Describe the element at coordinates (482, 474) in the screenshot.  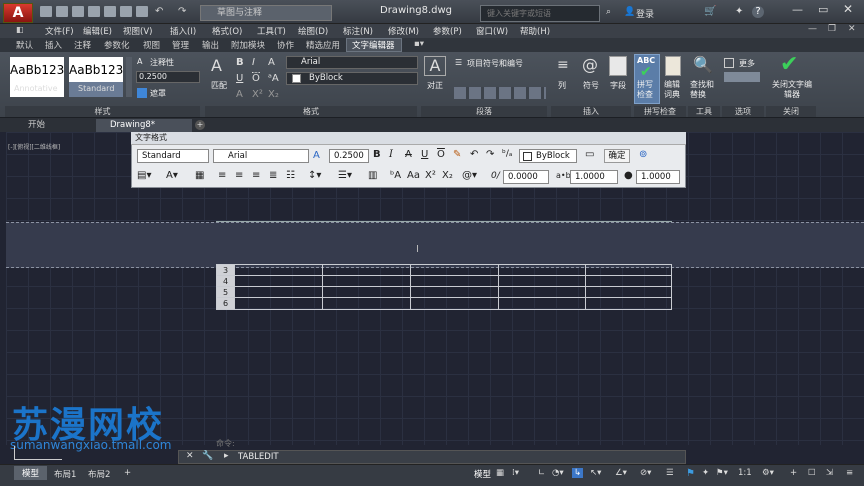
I see `model-space-button: 模型` at that location.